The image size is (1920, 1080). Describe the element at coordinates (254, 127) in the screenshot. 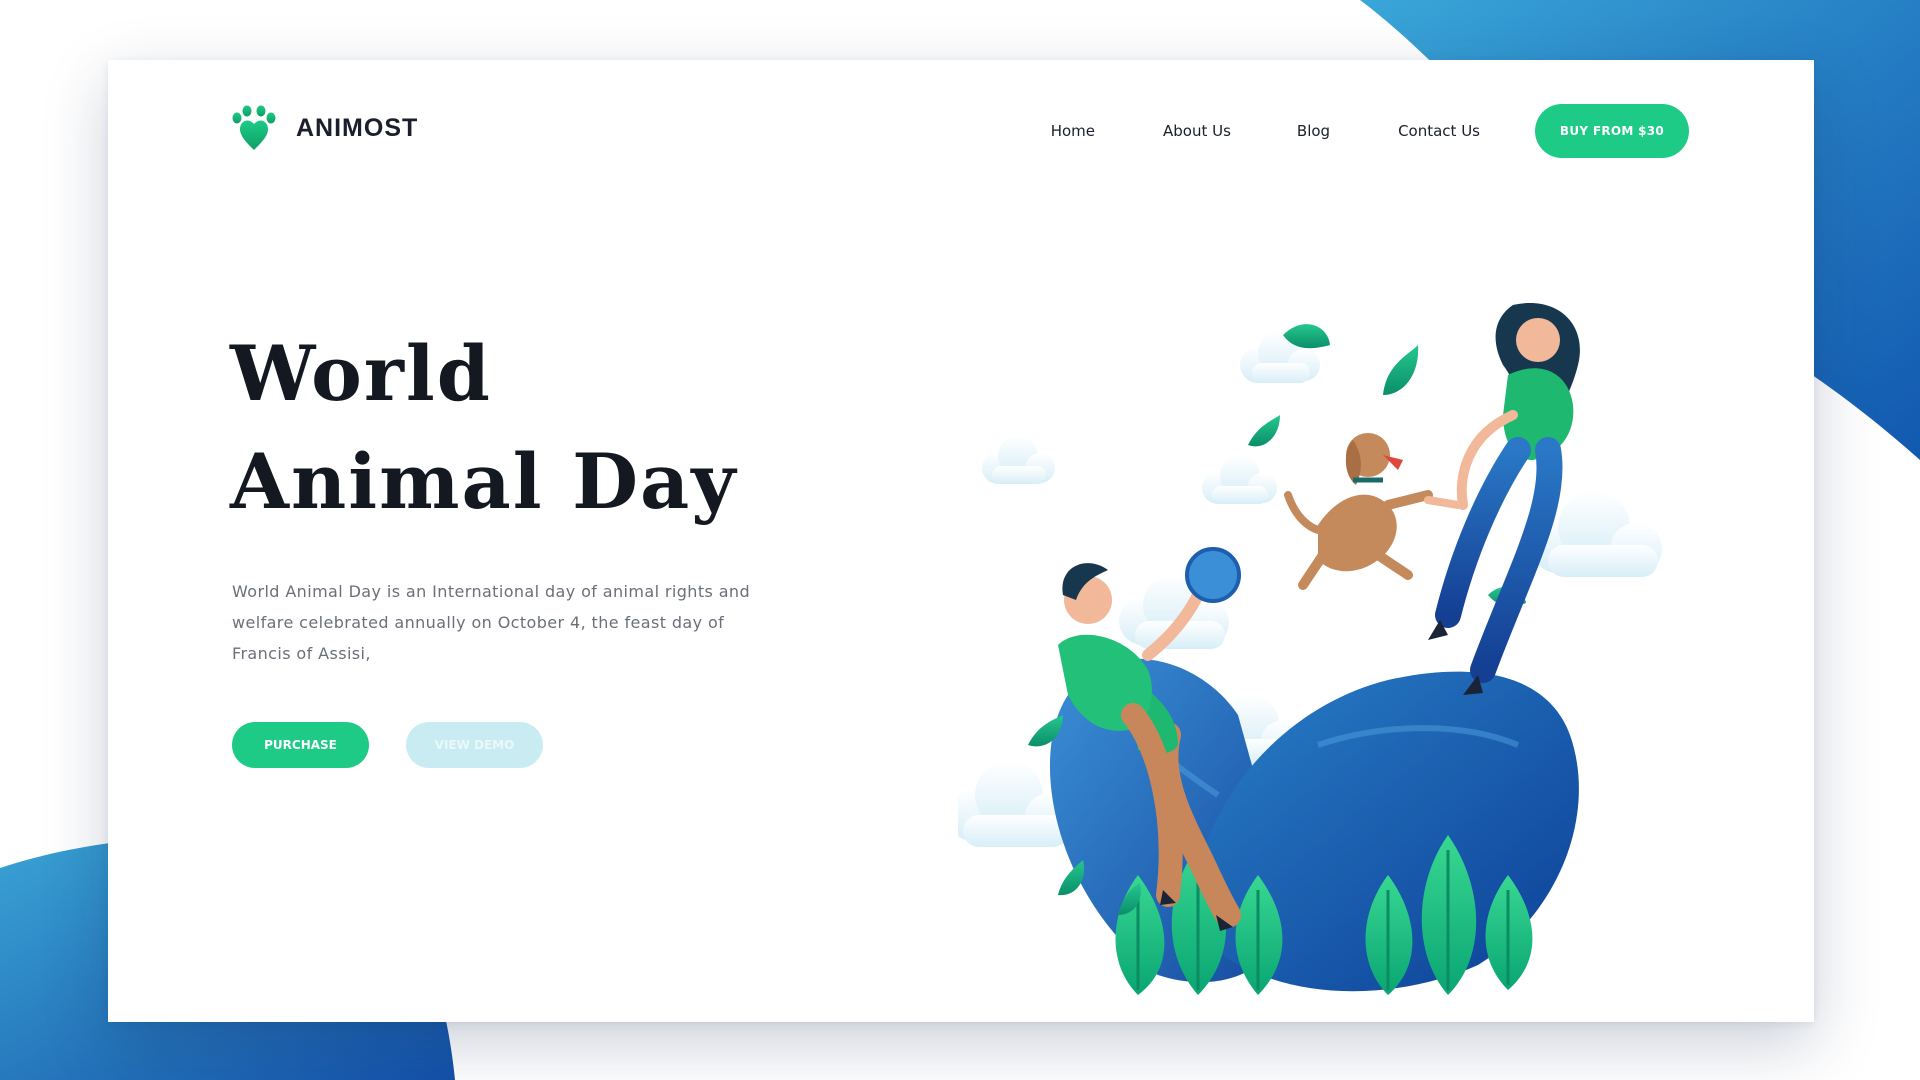

I see `paw-icon` at that location.